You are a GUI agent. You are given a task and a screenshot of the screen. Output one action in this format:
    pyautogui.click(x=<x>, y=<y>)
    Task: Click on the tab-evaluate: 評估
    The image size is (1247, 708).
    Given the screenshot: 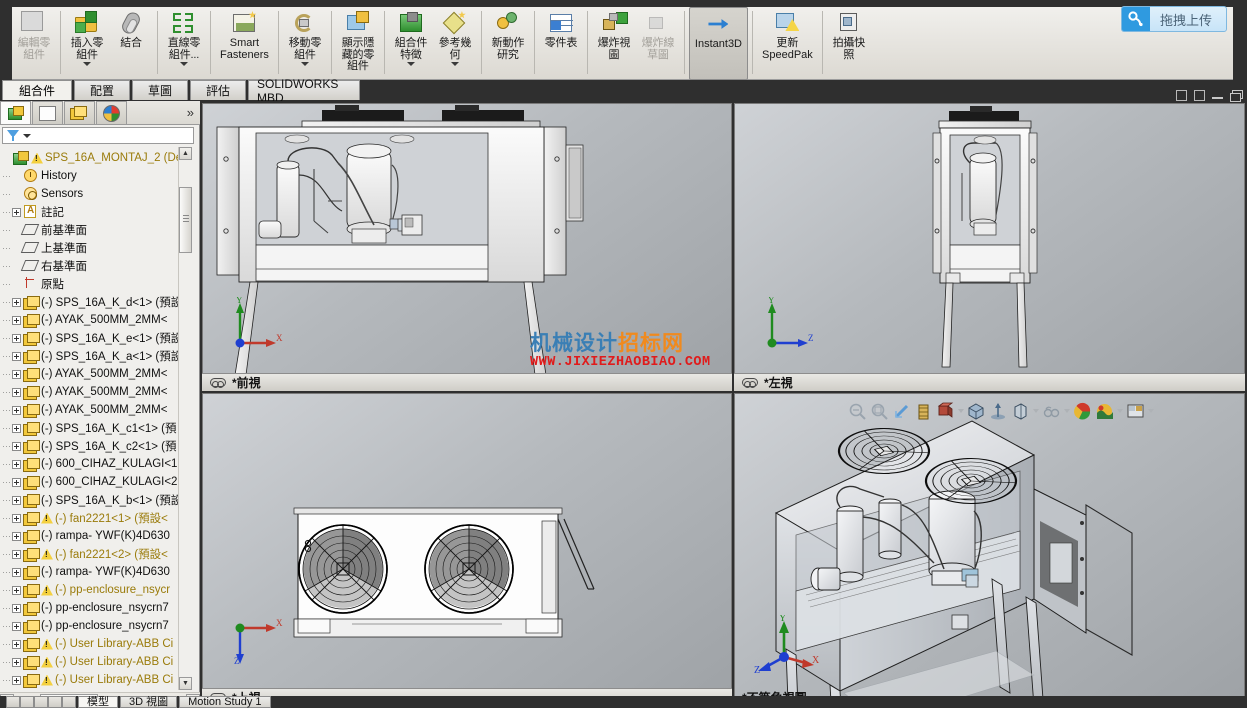 What is the action you would take?
    pyautogui.click(x=218, y=90)
    